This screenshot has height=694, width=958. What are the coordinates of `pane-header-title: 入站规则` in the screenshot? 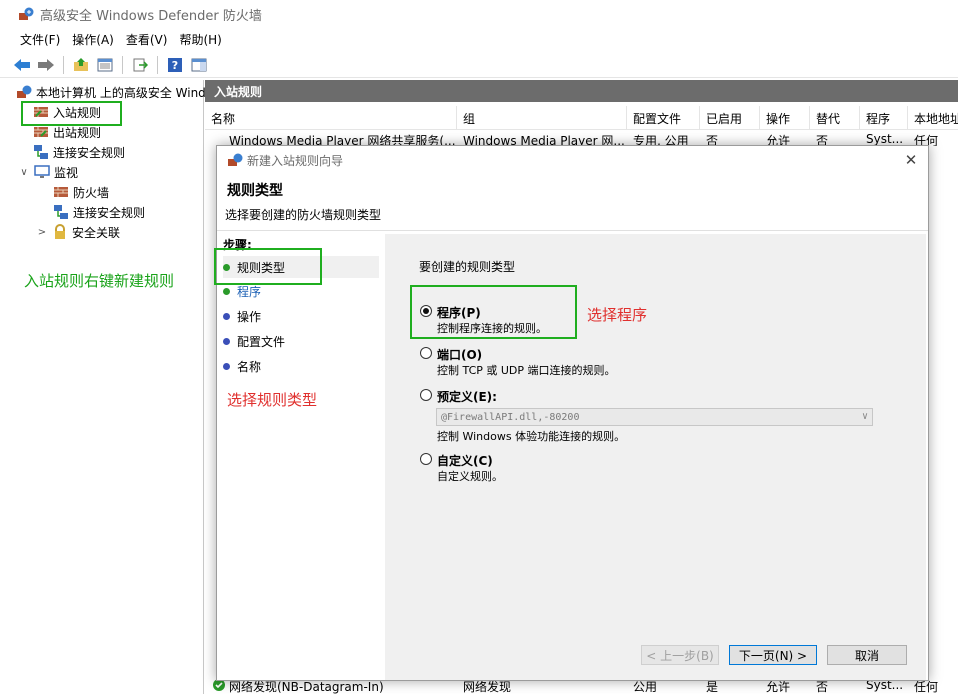 It's located at (238, 91).